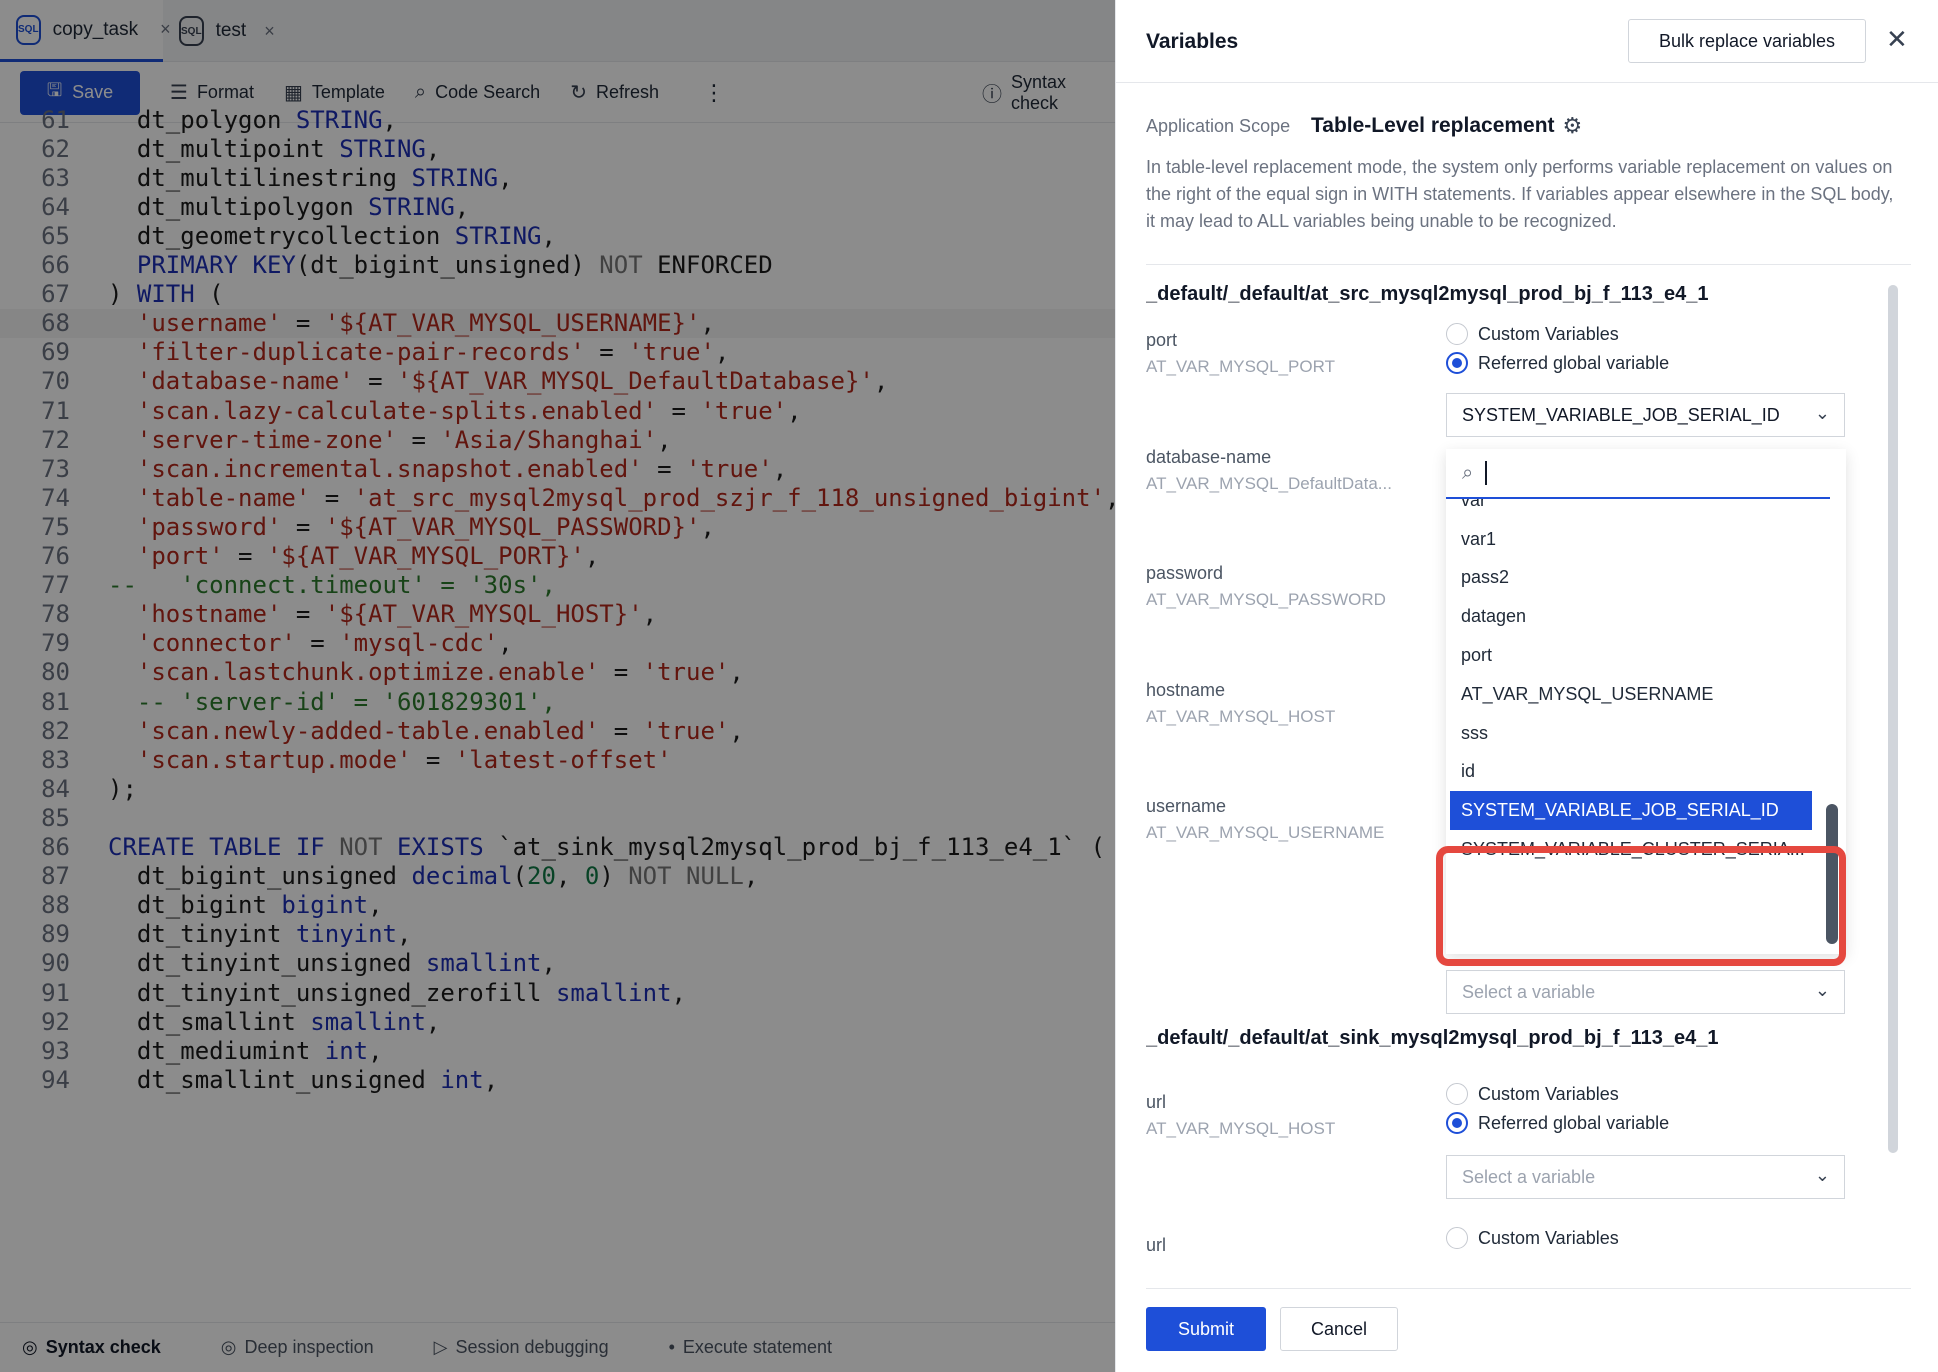 The image size is (1938, 1372). Describe the element at coordinates (1631, 578) in the screenshot. I see `dropdown-option: pass2` at that location.